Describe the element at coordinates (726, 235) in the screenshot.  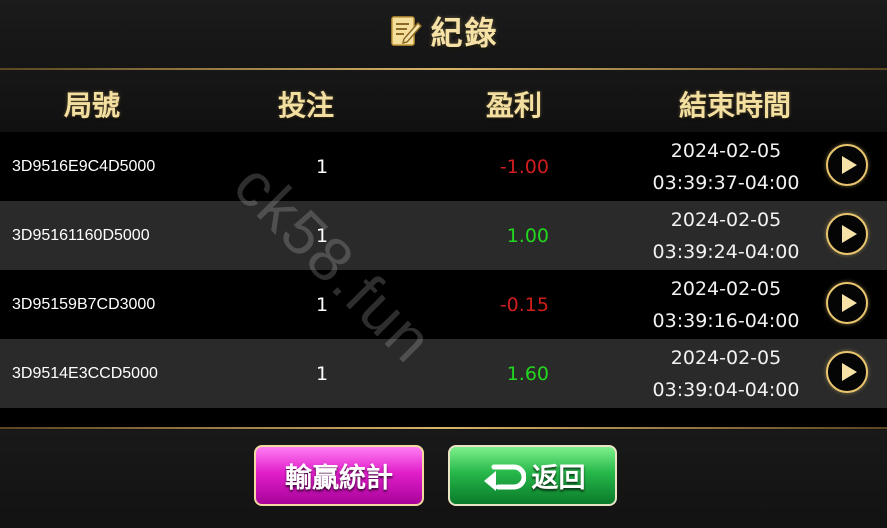
I see `end-time: 2024-02-05 03:39:24-04:00` at that location.